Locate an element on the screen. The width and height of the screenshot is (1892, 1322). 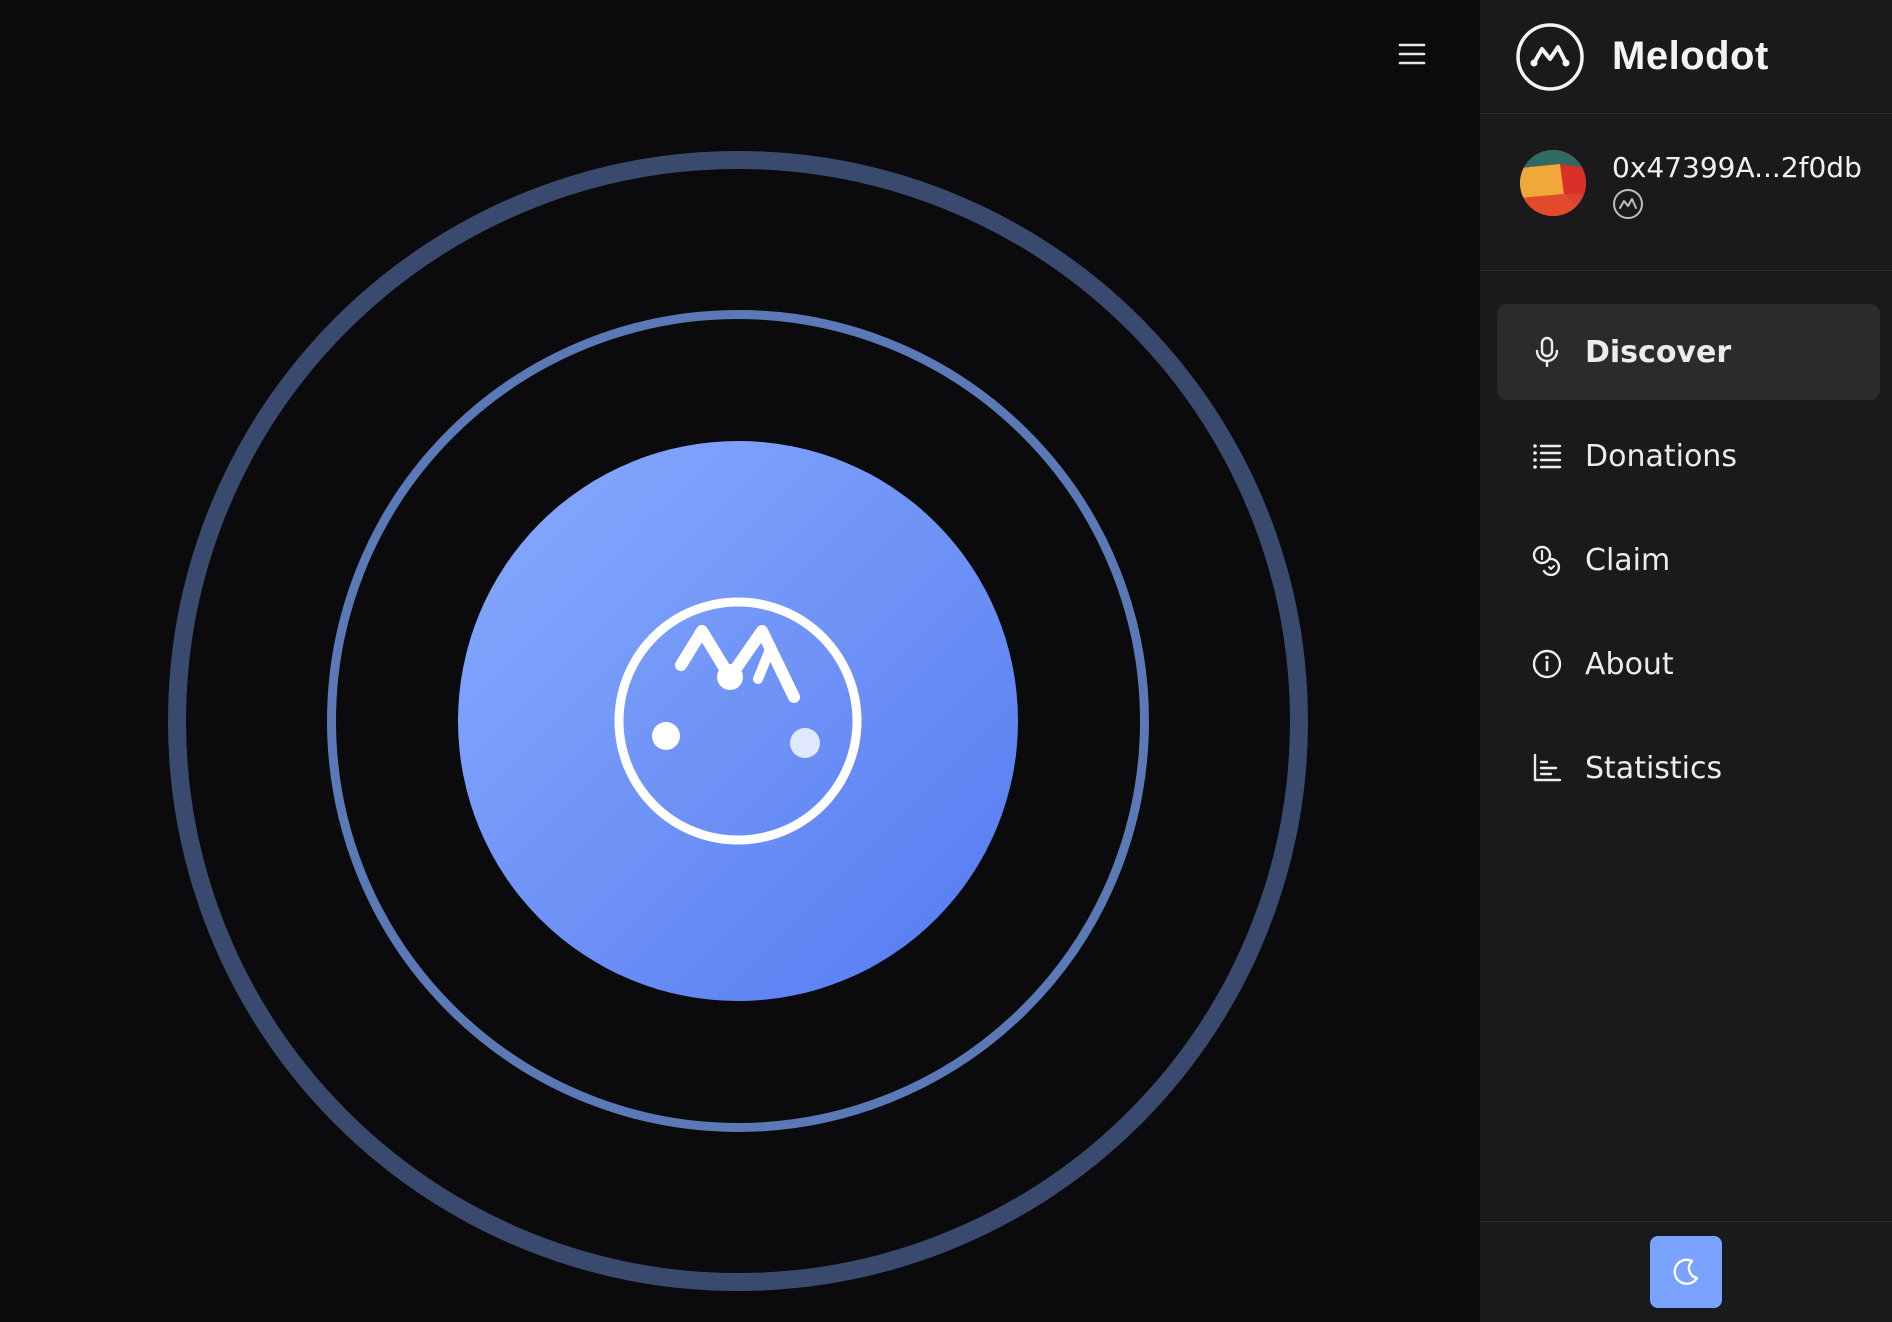
account-card: 0x47399A...2f0db is located at coordinates (1686, 192).